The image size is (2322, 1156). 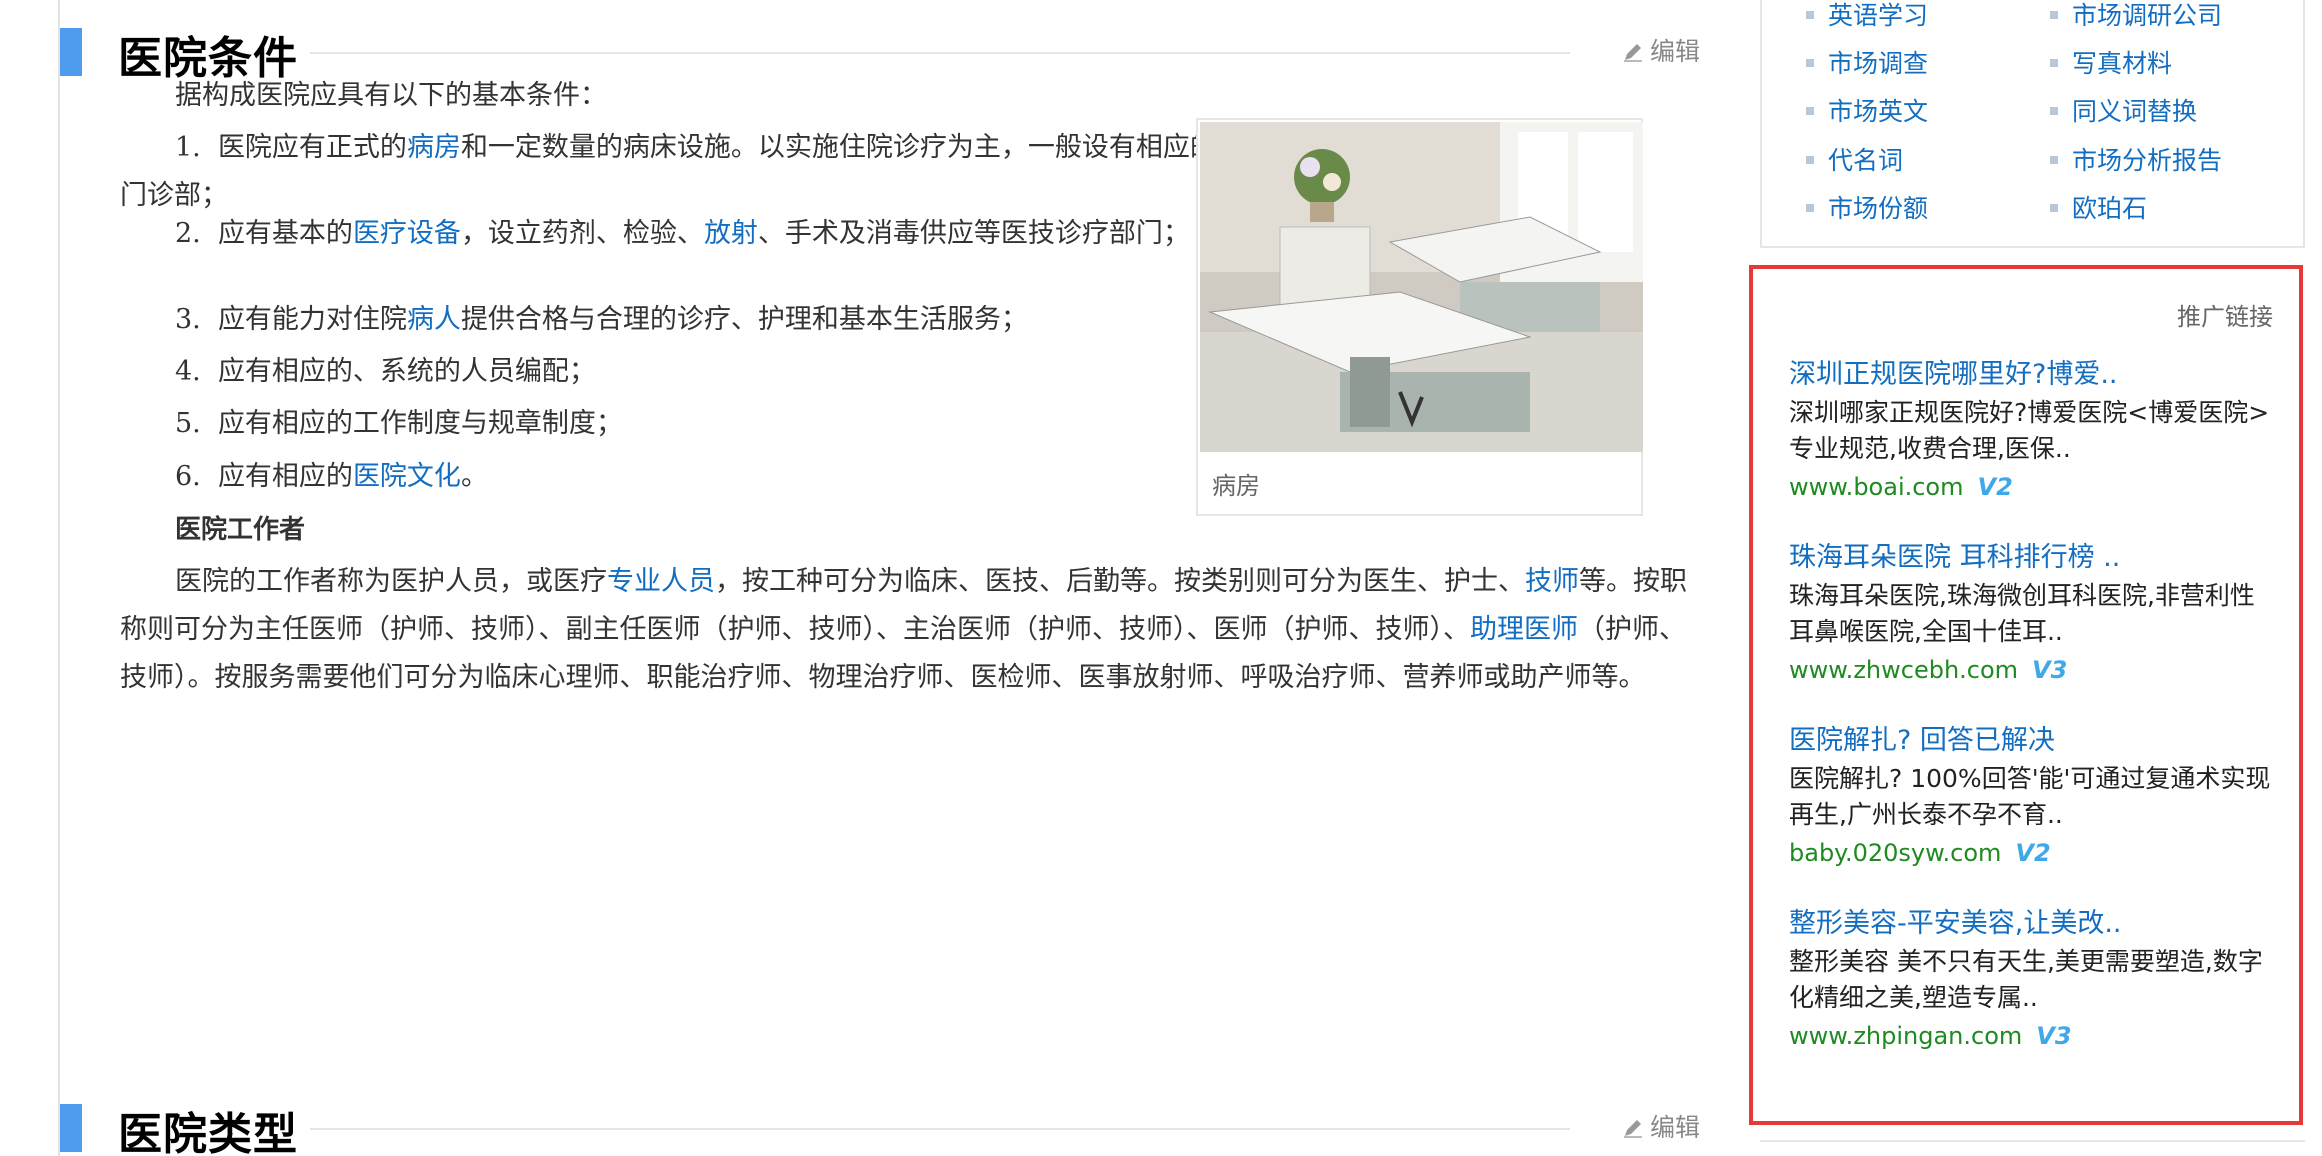 What do you see at coordinates (407, 233) in the screenshot?
I see `link-medical-equipment: 医疗设备` at bounding box center [407, 233].